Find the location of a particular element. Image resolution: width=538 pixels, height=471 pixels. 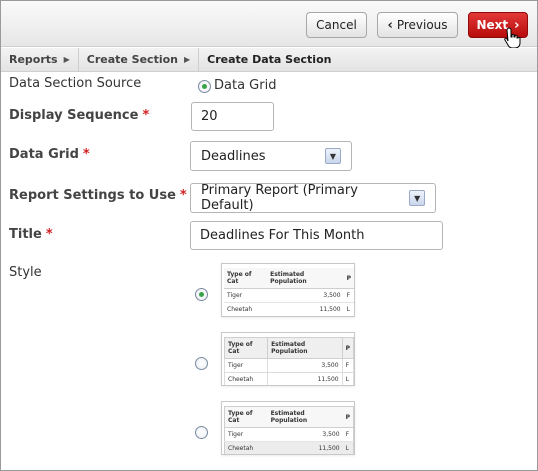

breadcrumb-reports: Reports ▶ is located at coordinates (40, 59).